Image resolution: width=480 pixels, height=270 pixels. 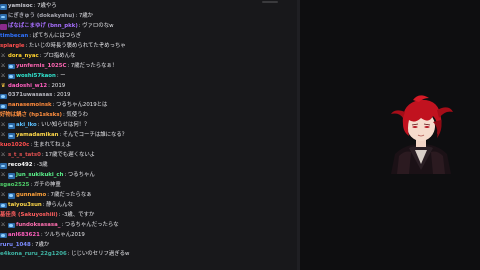 I want to click on chat-message: ⚔ s_t_s_tats0:17歳でも遅くないよ, so click(x=148, y=156).